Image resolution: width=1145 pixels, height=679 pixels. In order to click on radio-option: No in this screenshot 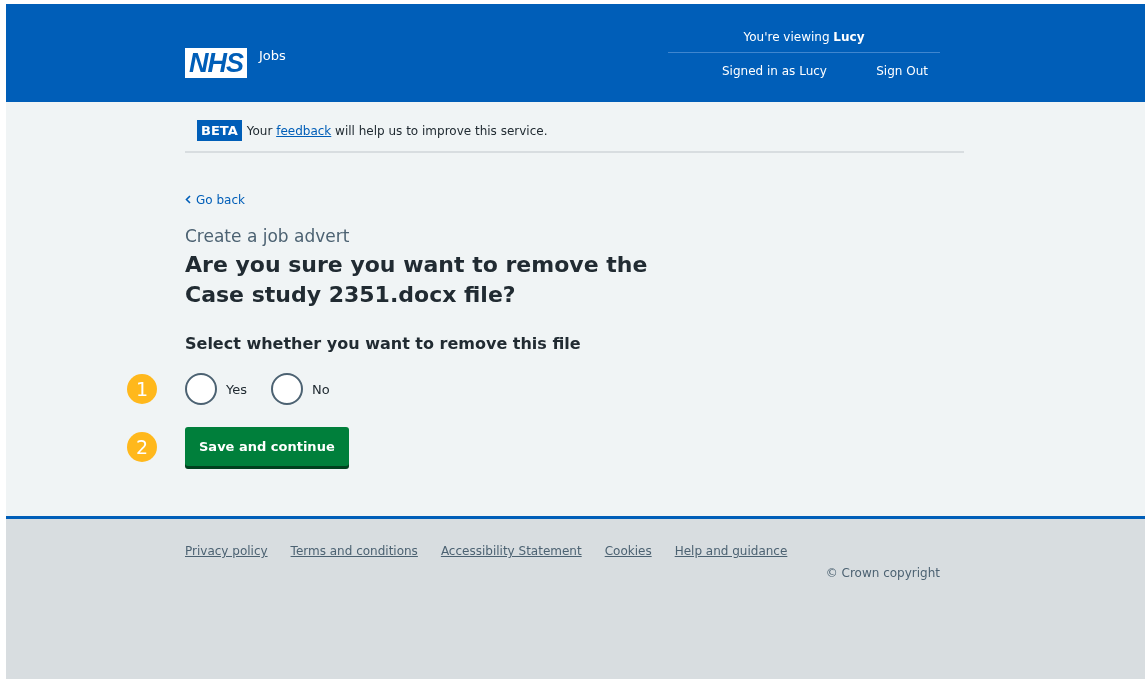, I will do `click(300, 389)`.